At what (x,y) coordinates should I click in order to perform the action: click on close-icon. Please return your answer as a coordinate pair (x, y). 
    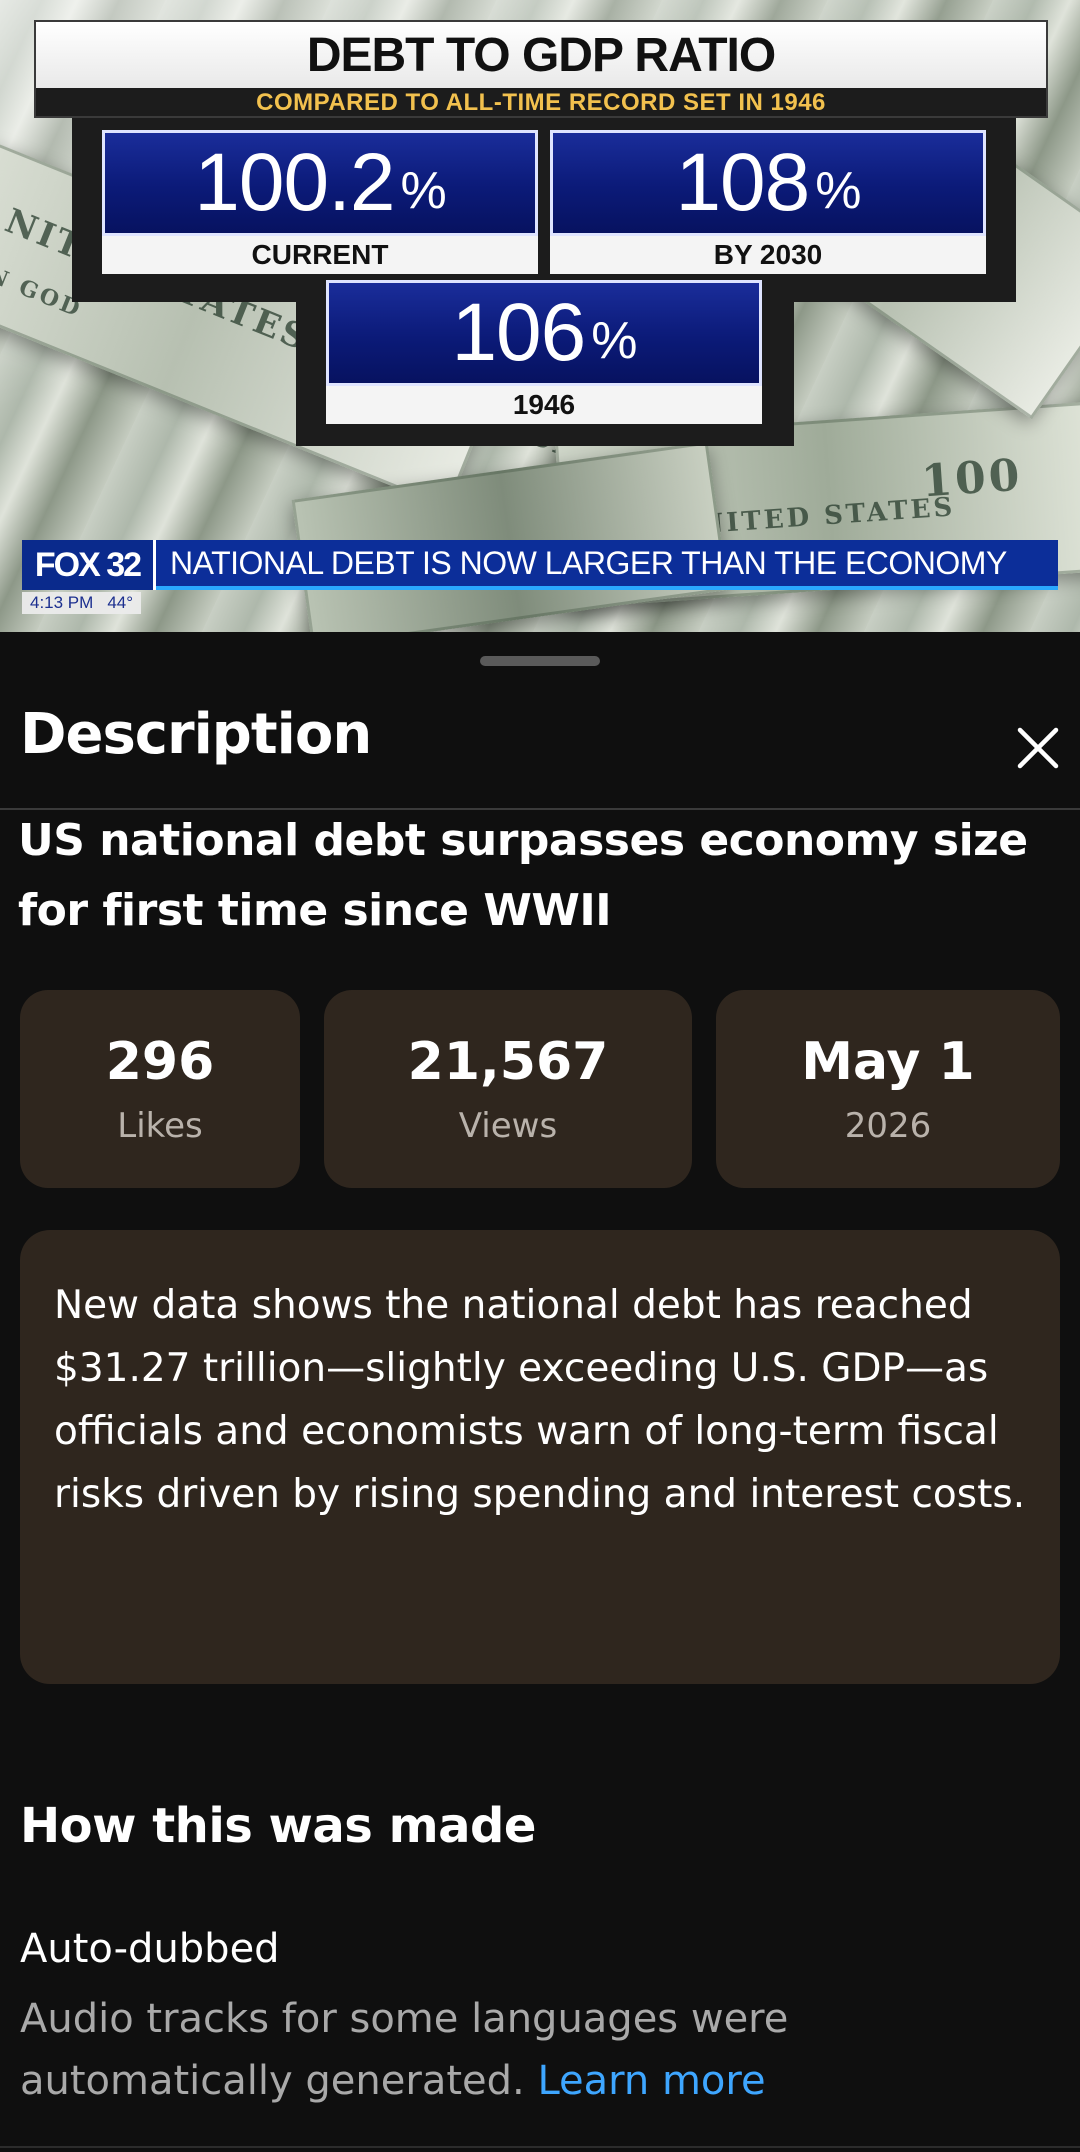
    Looking at the image, I should click on (1038, 748).